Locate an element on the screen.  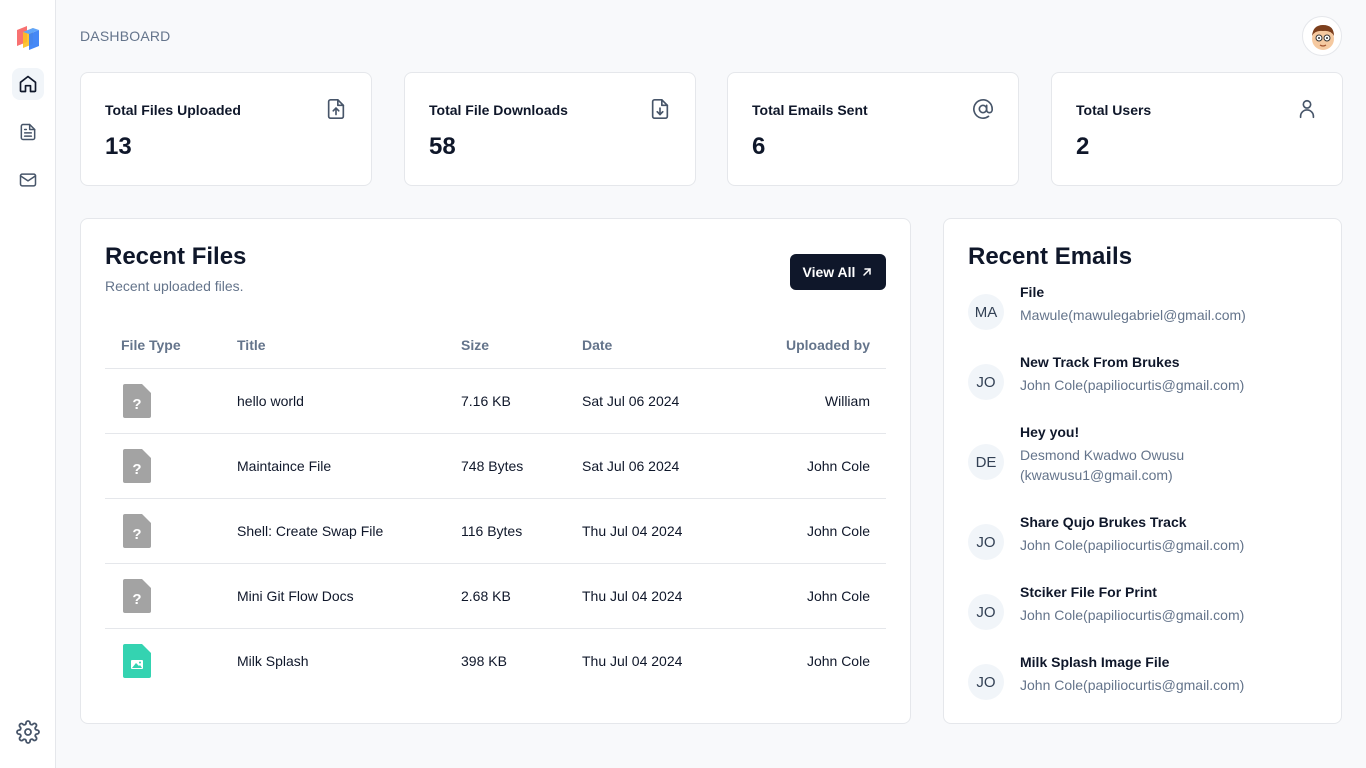
stat-value: 6 is located at coordinates (759, 146).